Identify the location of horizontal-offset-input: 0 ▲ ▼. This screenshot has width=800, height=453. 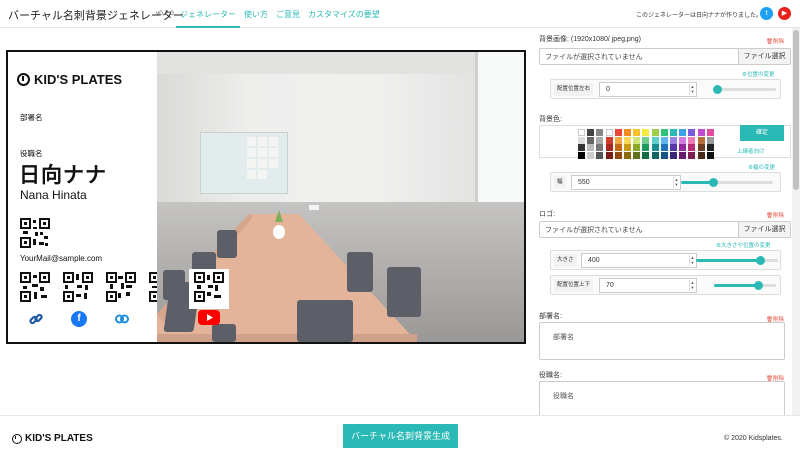
(648, 89).